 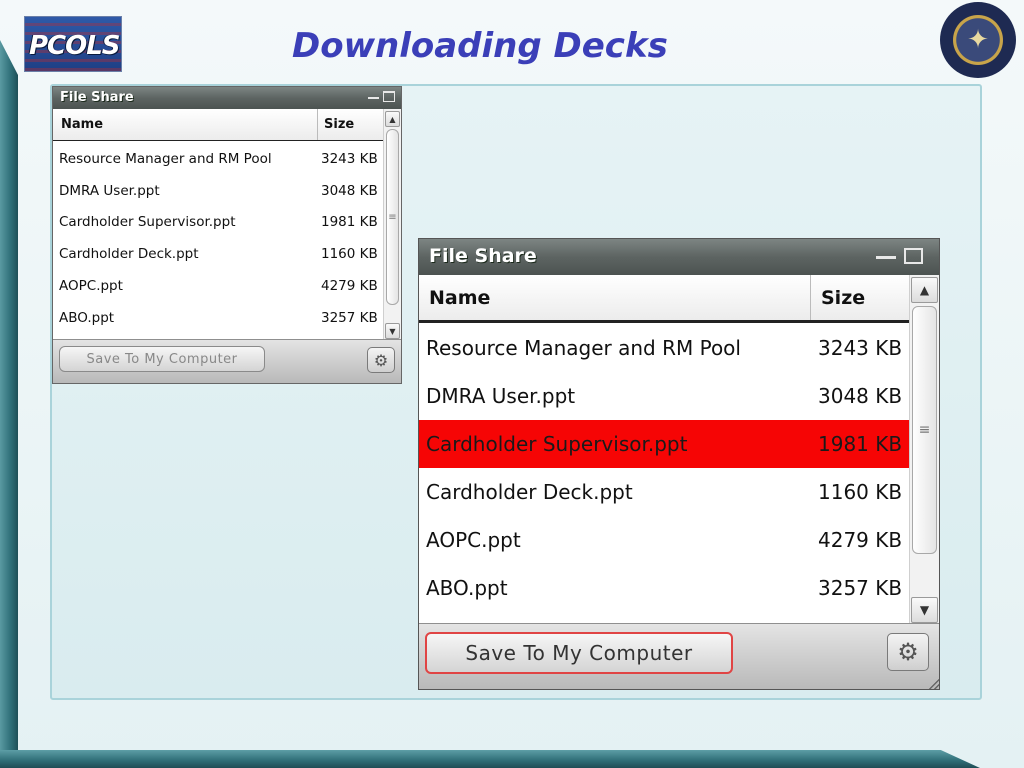 I want to click on bottom-decorative-bar, so click(x=490, y=759).